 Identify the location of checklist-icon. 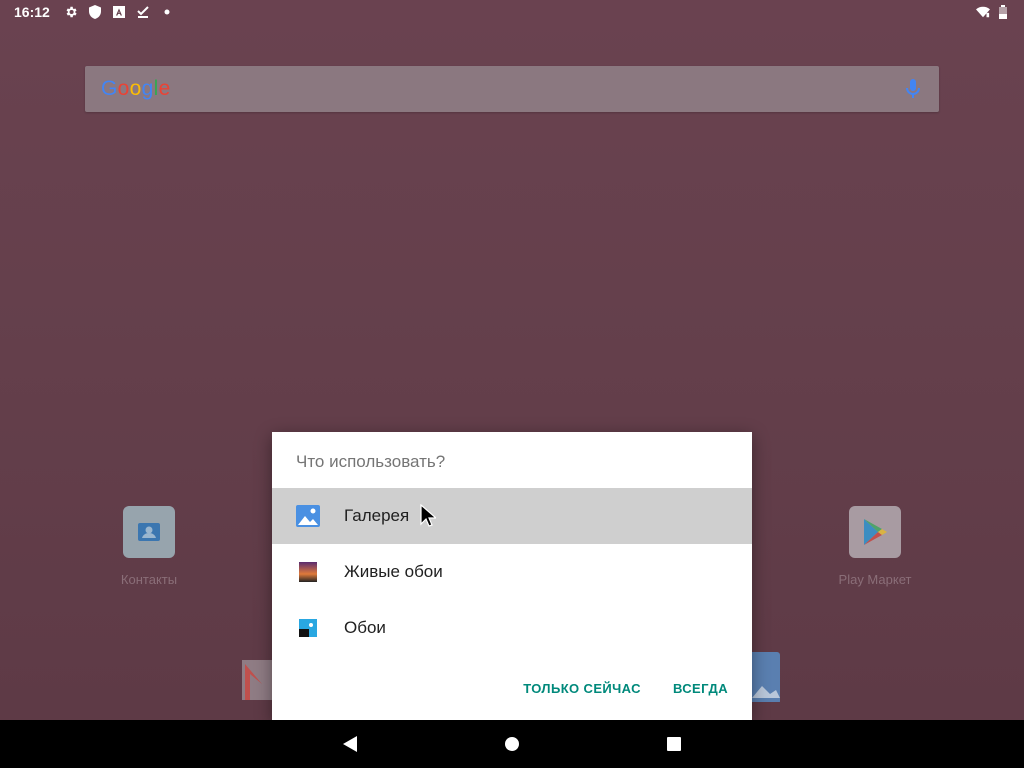
(143, 12).